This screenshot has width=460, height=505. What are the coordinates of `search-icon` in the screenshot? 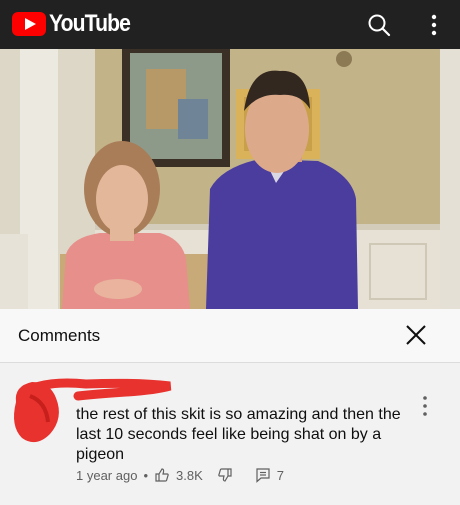 It's located at (379, 25).